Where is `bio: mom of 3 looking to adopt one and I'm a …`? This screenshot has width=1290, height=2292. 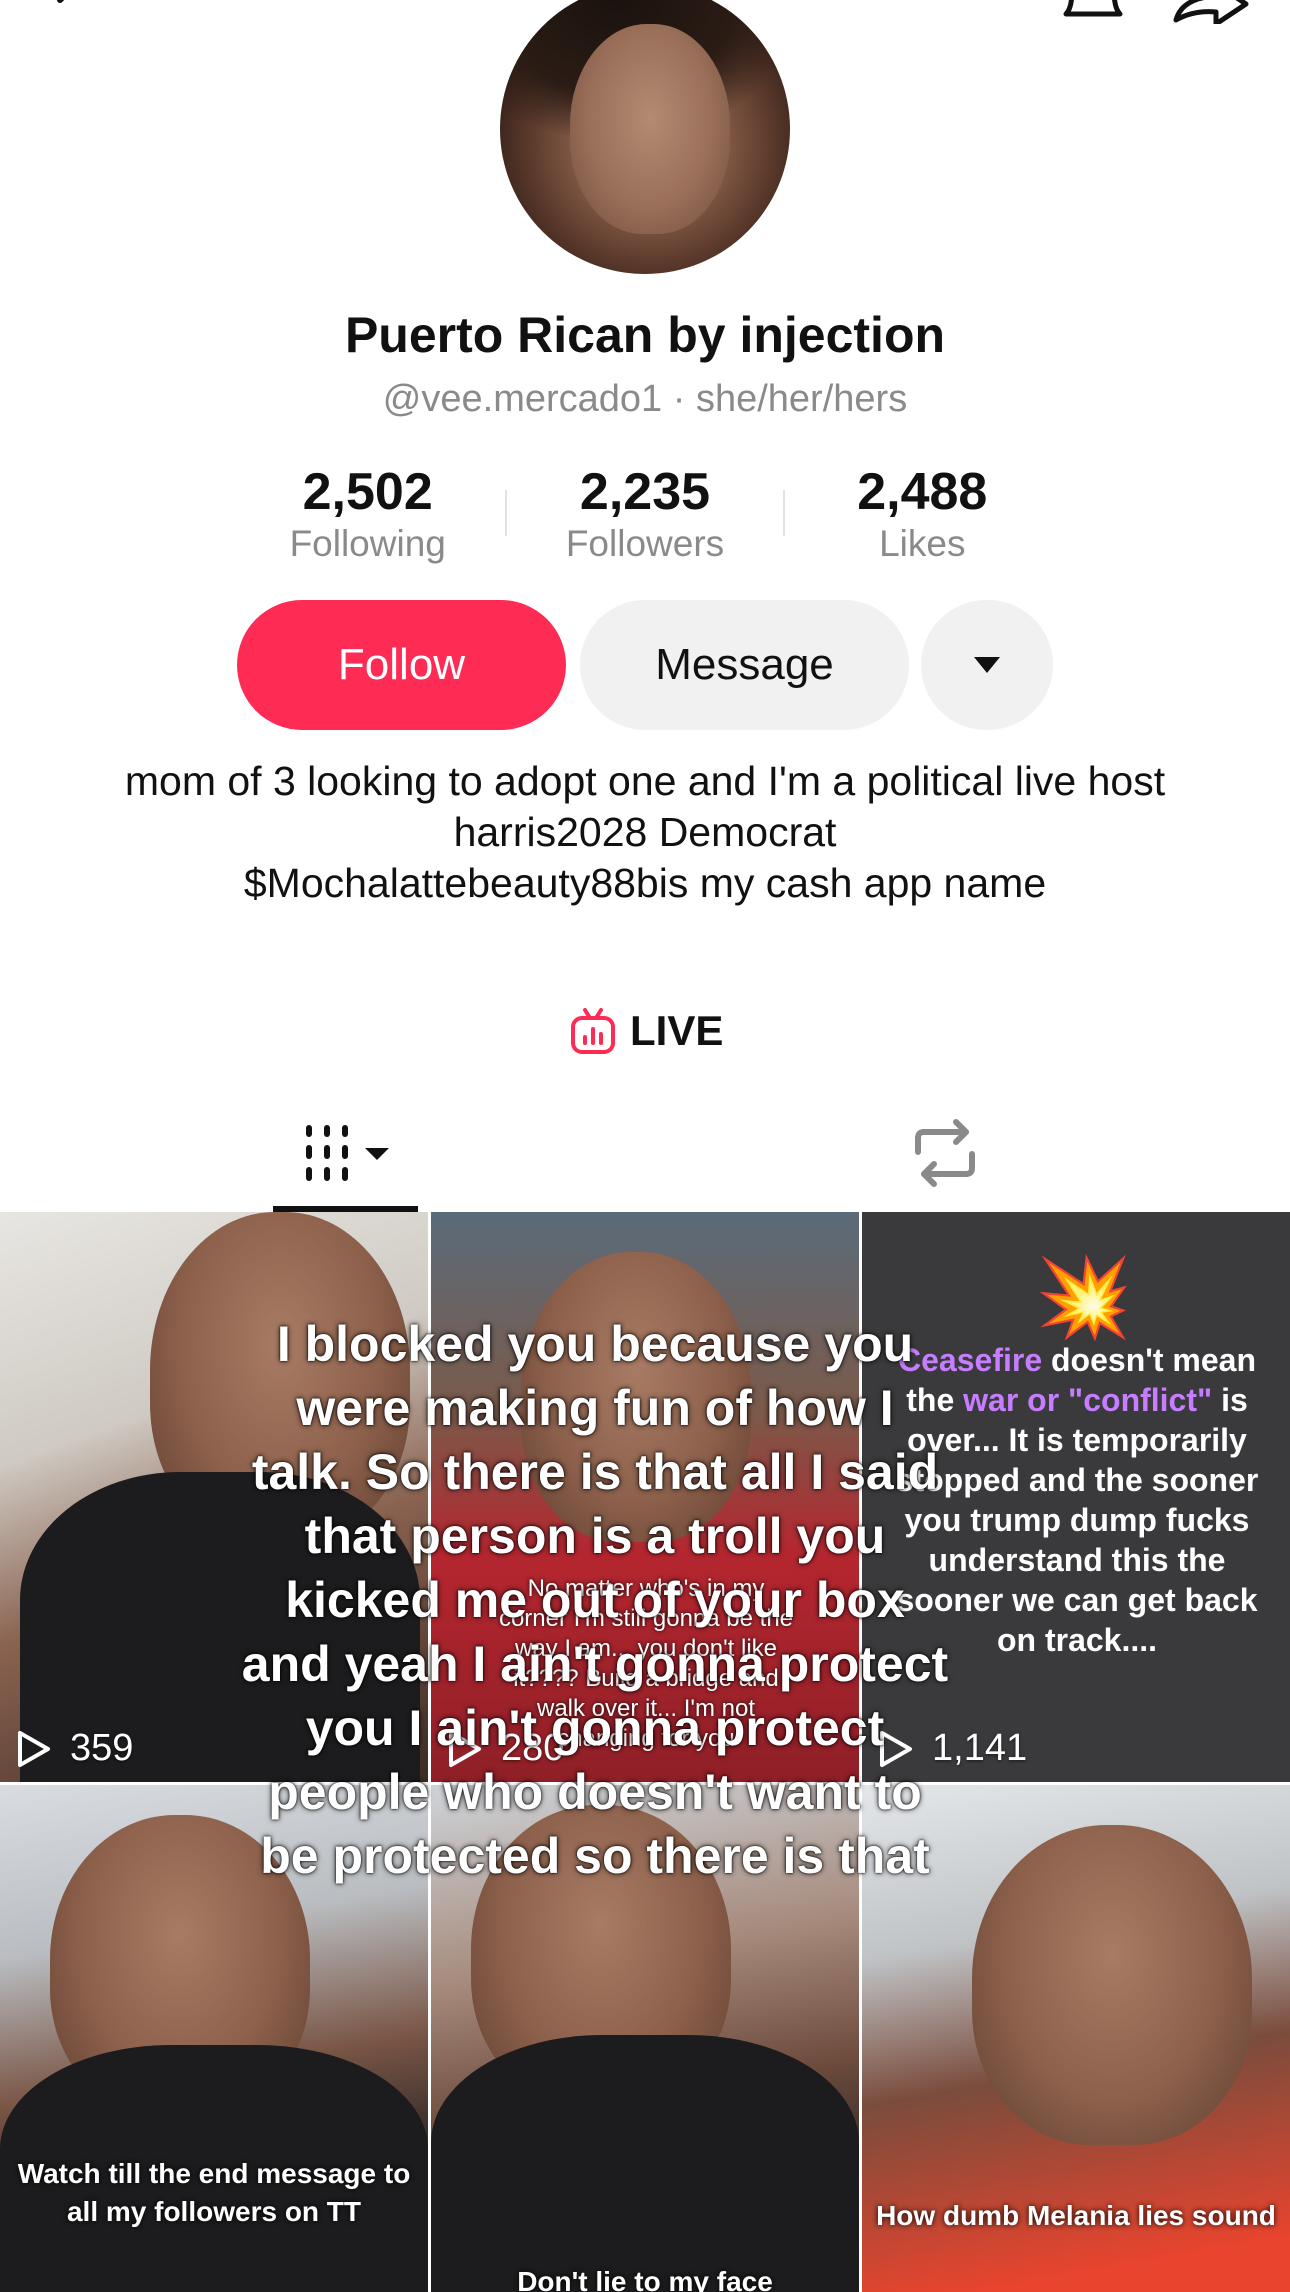
bio: mom of 3 looking to adopt one and I'm a … is located at coordinates (645, 832).